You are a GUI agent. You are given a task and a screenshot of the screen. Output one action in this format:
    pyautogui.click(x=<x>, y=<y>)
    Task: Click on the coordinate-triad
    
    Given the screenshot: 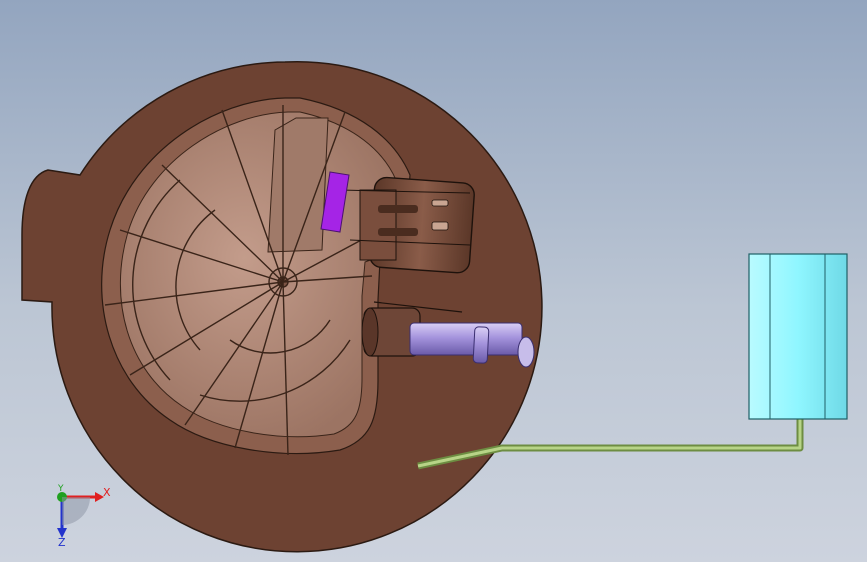 What is the action you would take?
    pyautogui.click(x=80, y=515)
    